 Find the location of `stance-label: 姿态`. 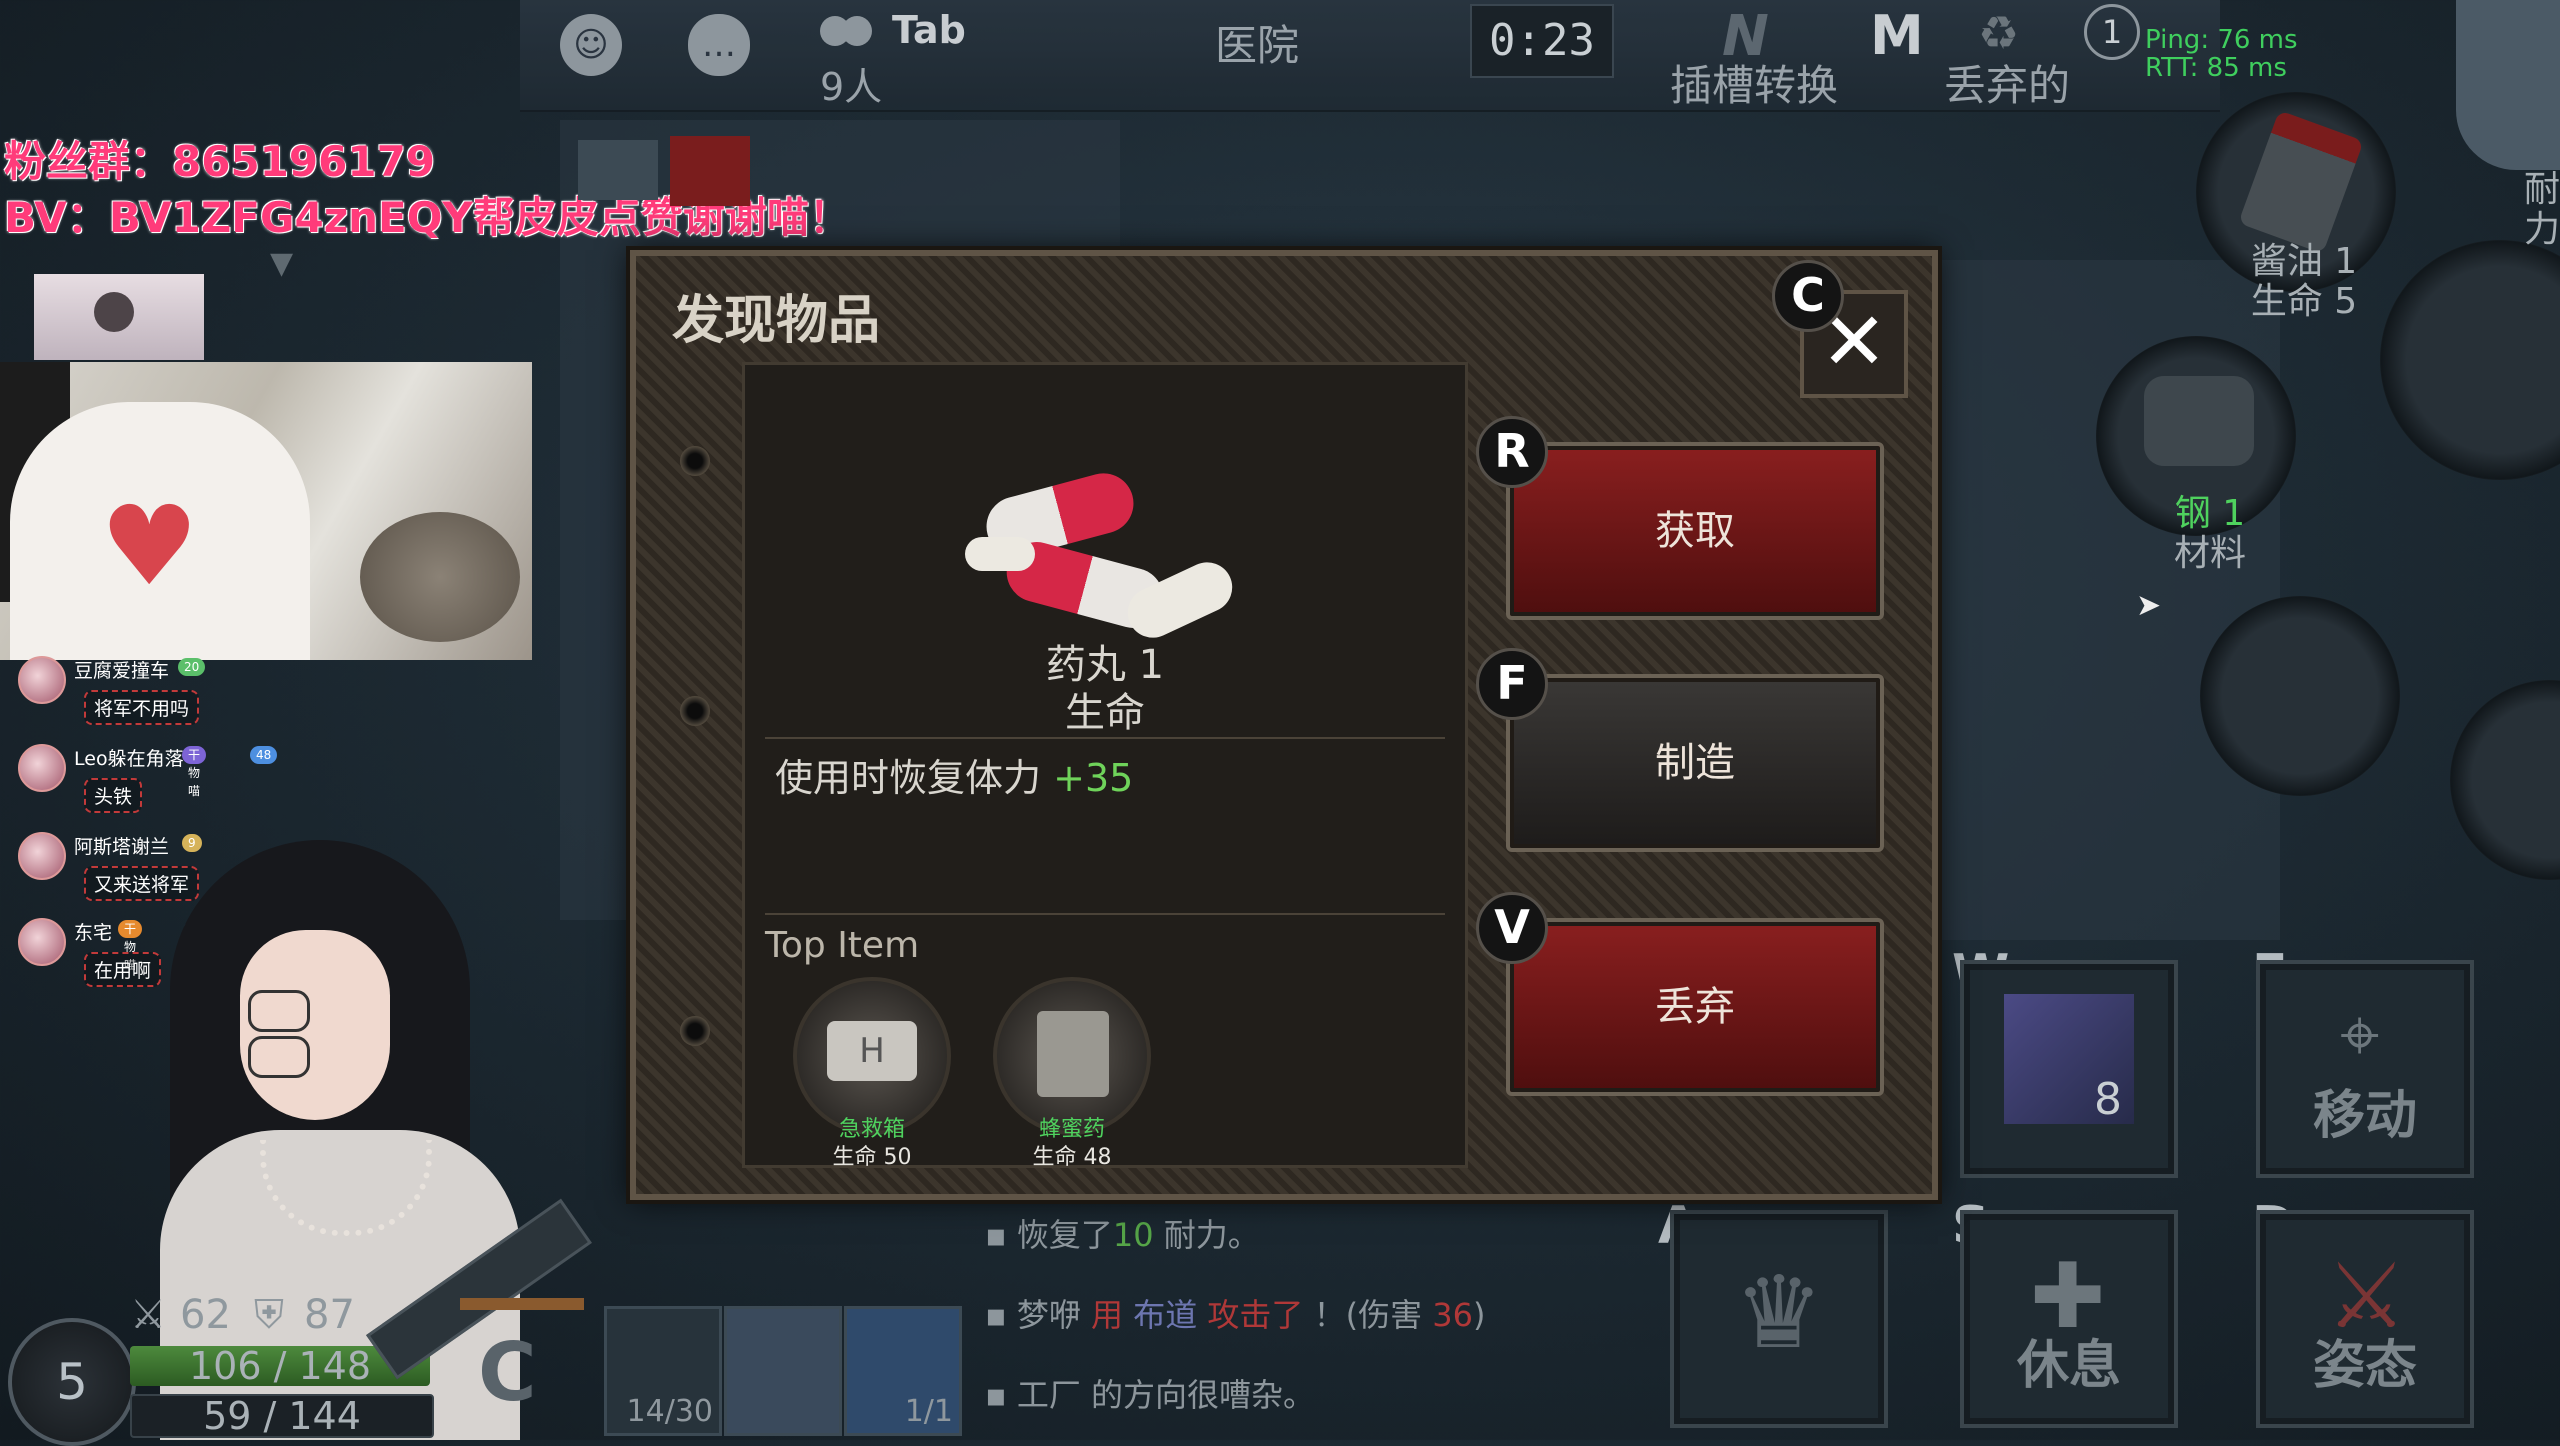

stance-label: 姿态 is located at coordinates (2364, 1366).